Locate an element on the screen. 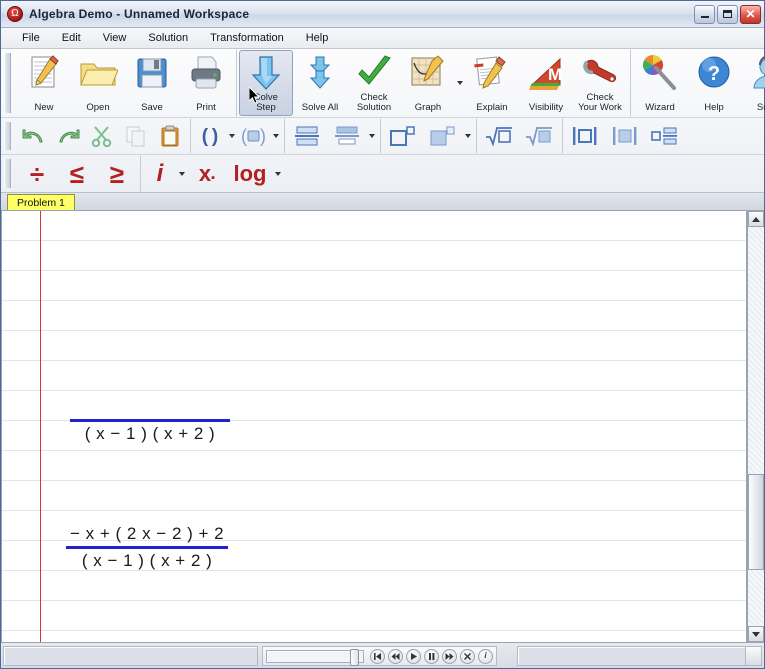 Image resolution: width=765 pixels, height=669 pixels. minimize-button is located at coordinates (704, 14).